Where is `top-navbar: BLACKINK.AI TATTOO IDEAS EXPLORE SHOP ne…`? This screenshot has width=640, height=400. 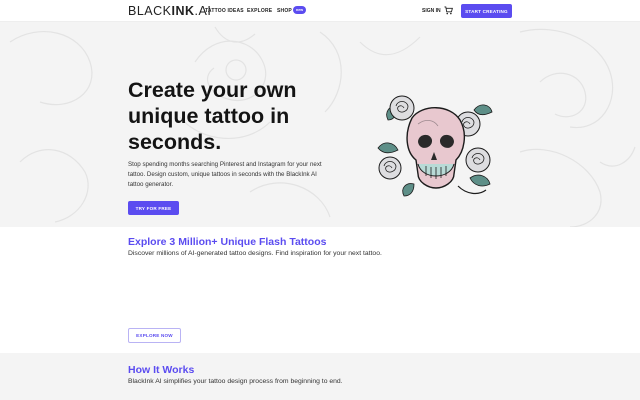
top-navbar: BLACKINK.AI TATTOO IDEAS EXPLORE SHOP ne… is located at coordinates (320, 11).